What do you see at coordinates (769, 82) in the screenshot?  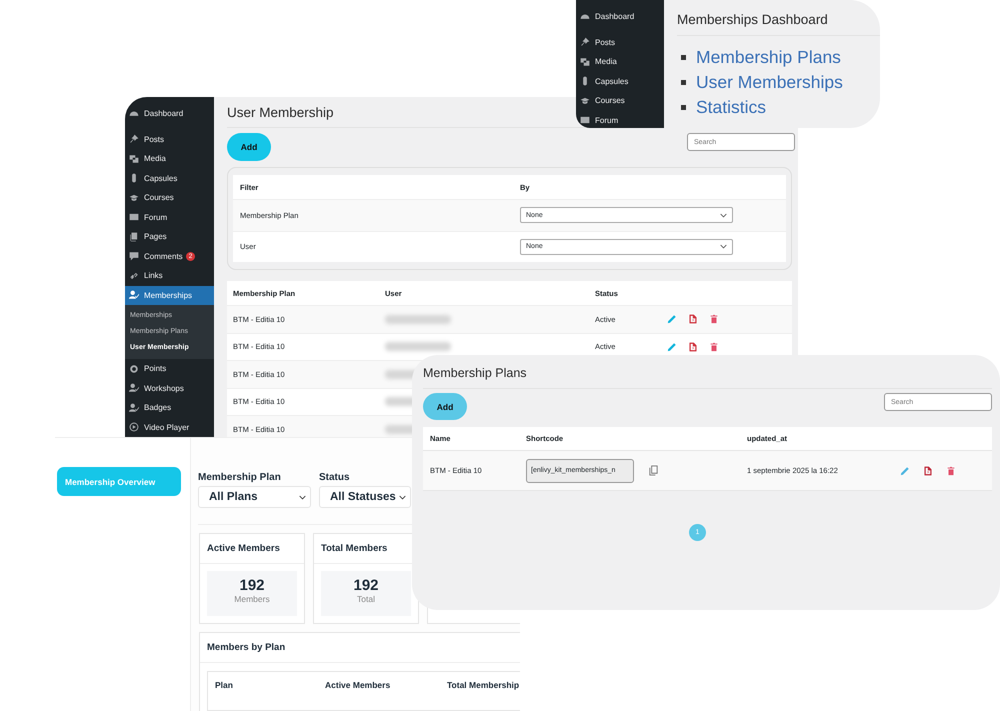 I see `dashboard-link: User Memberships` at bounding box center [769, 82].